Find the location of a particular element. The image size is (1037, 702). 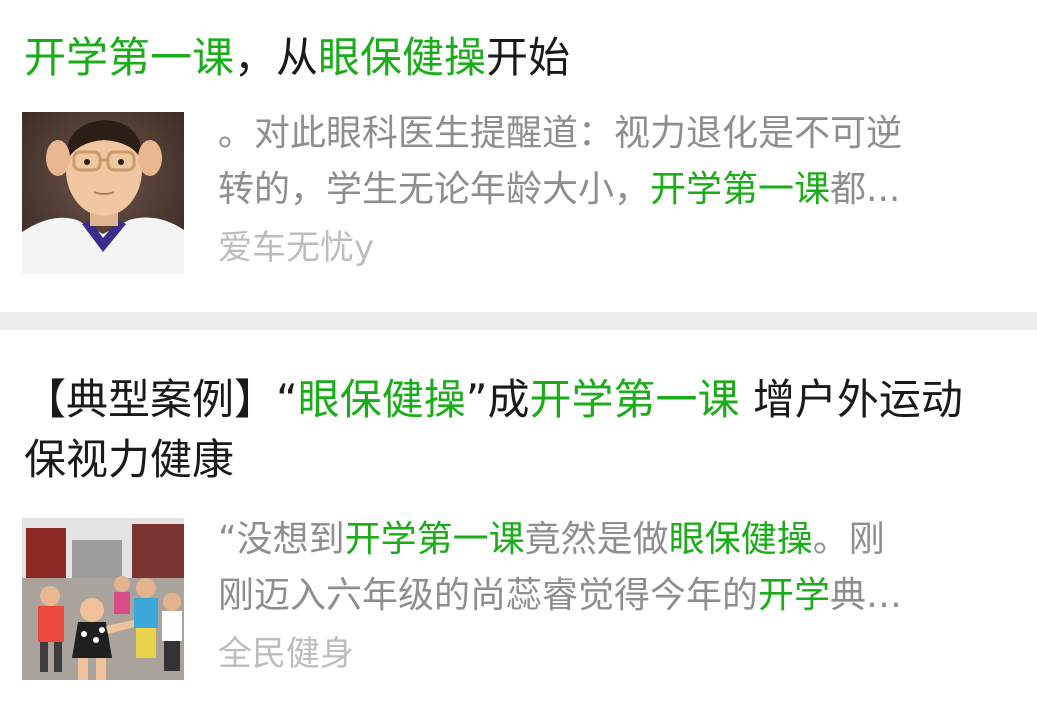

result-title-1: 开学第一课，从眼保健操开始 is located at coordinates (512, 58).